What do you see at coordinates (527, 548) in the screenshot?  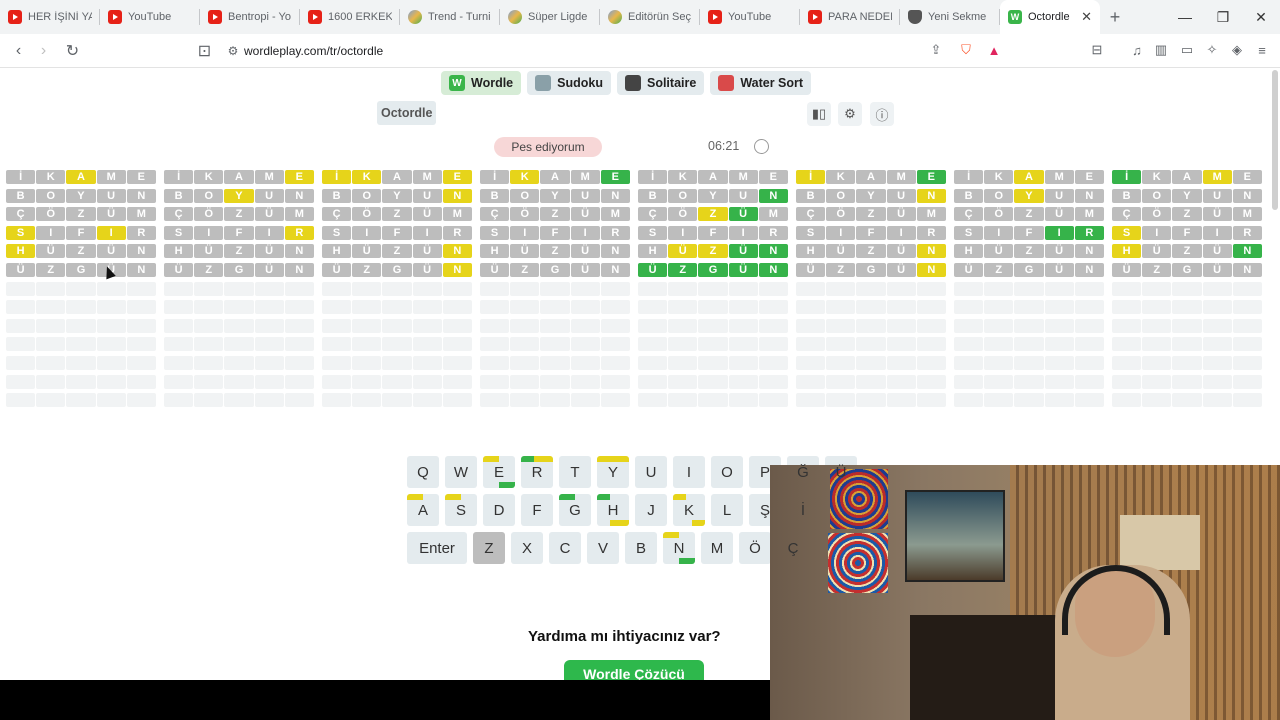 I see `key-x: X` at bounding box center [527, 548].